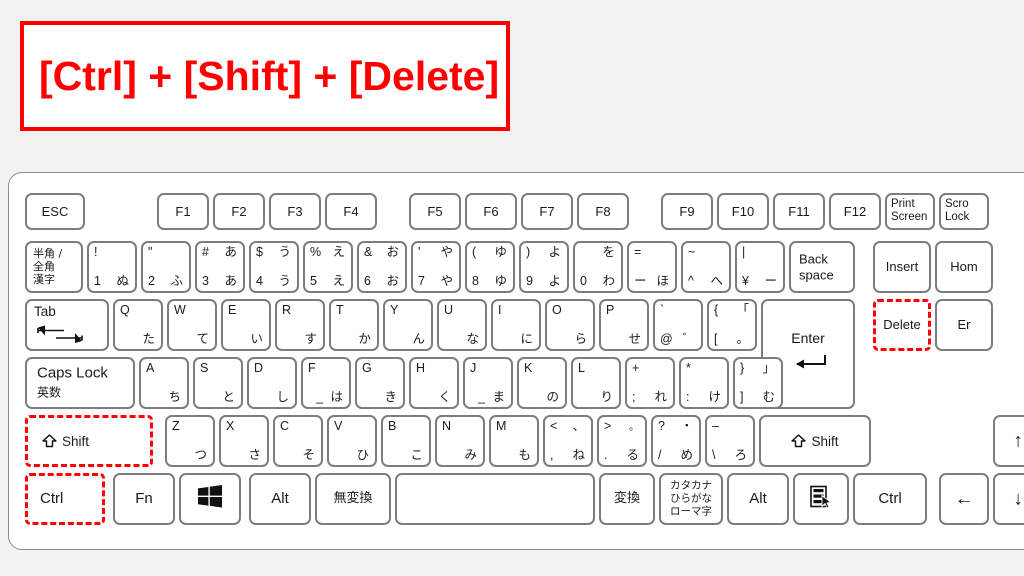  I want to click on enter-arrow-icon, so click(808, 361).